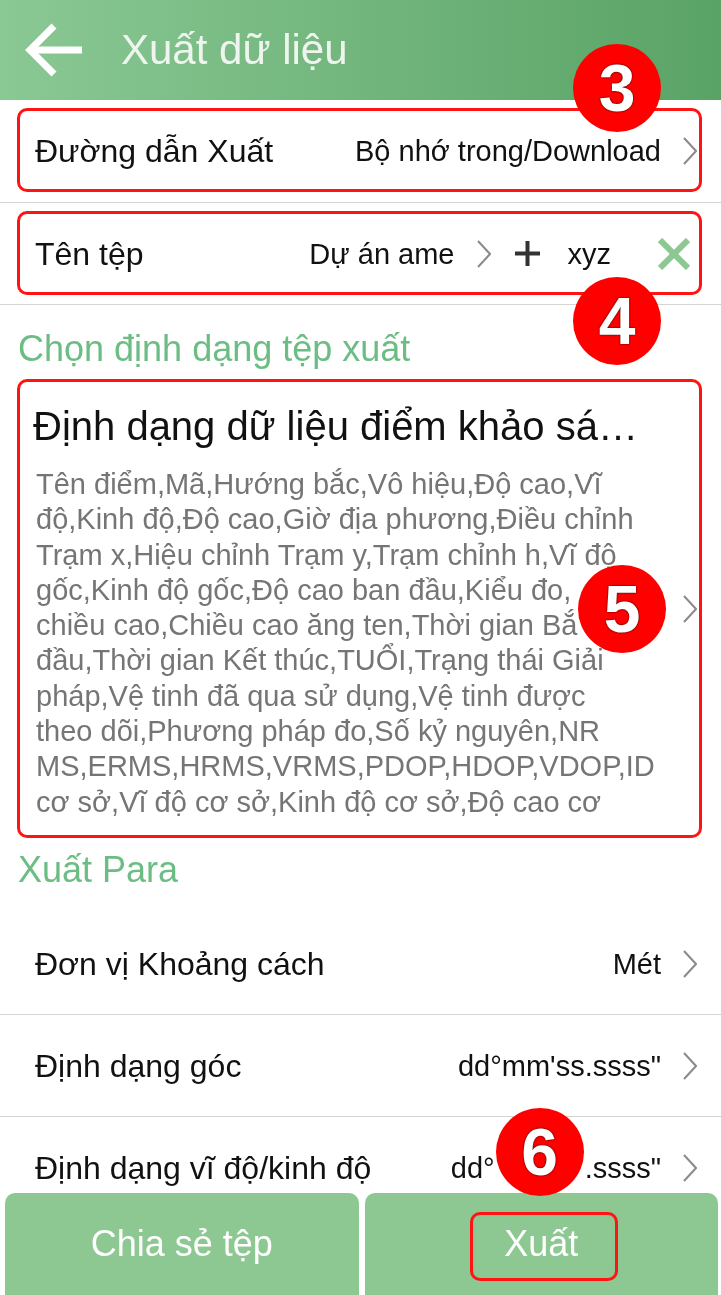 The image size is (721, 1295). What do you see at coordinates (318, 732) in the screenshot?
I see `format-field-line: theo dõi,Phương pháp đo,Số kỷ nguyên,NR` at bounding box center [318, 732].